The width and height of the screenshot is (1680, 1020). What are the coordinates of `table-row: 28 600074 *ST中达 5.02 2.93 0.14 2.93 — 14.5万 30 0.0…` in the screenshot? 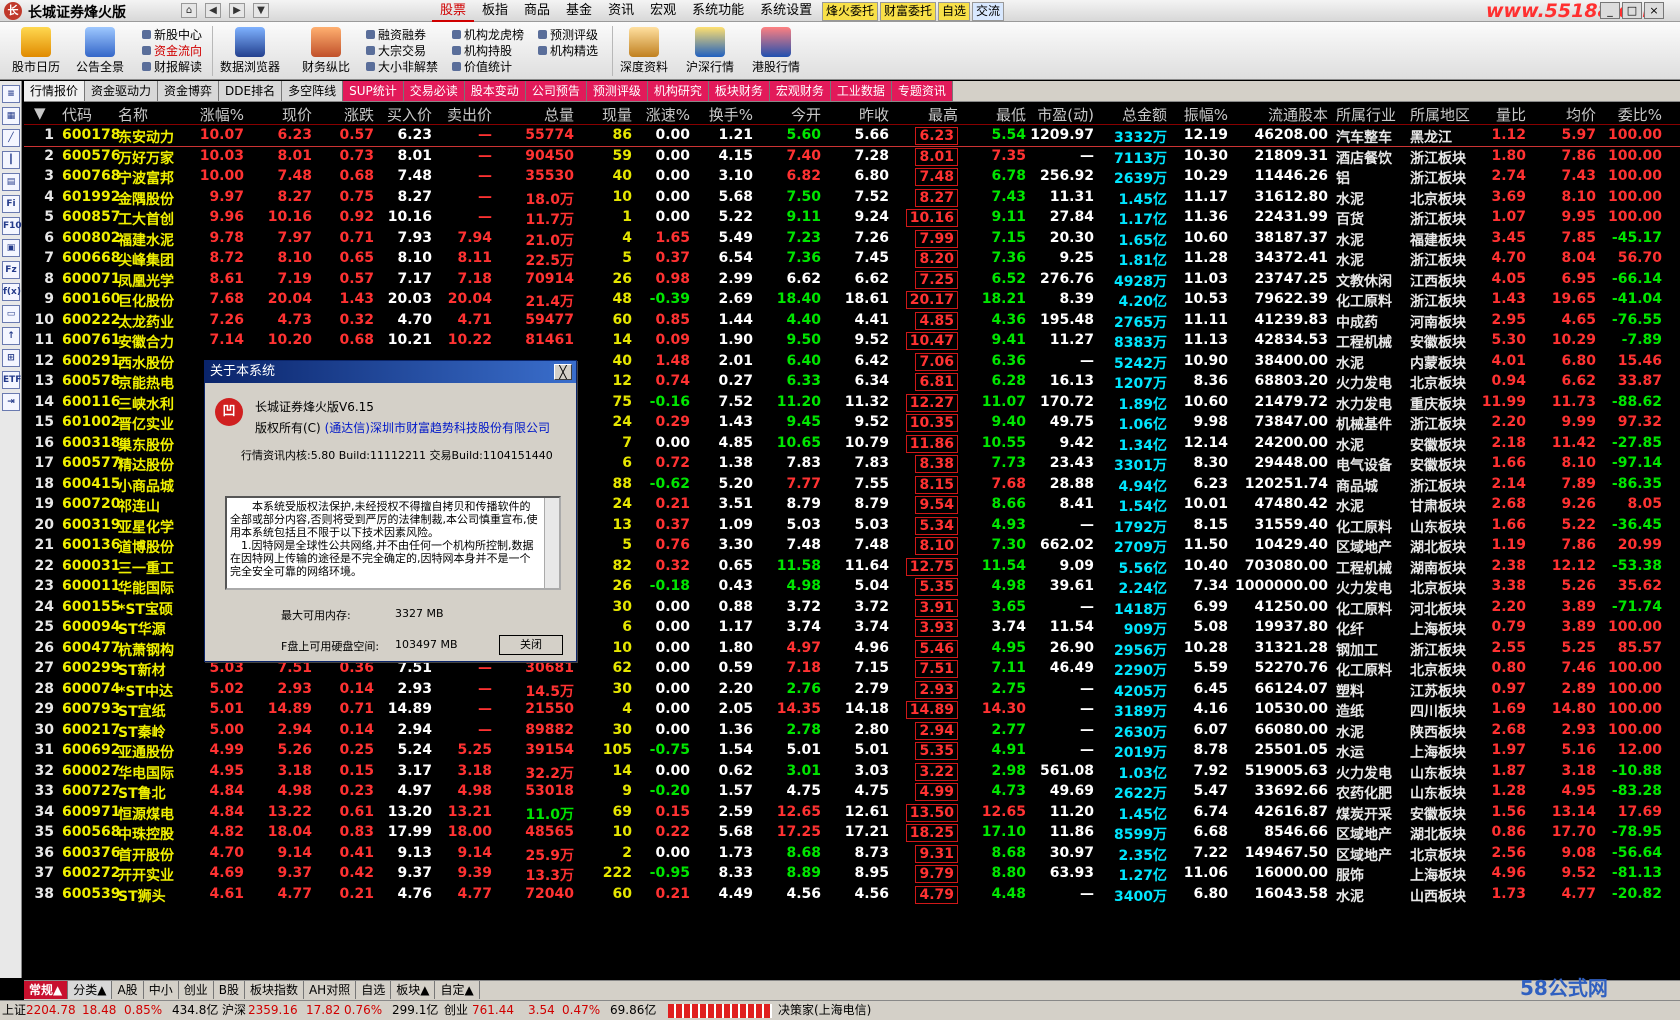 It's located at (852, 690).